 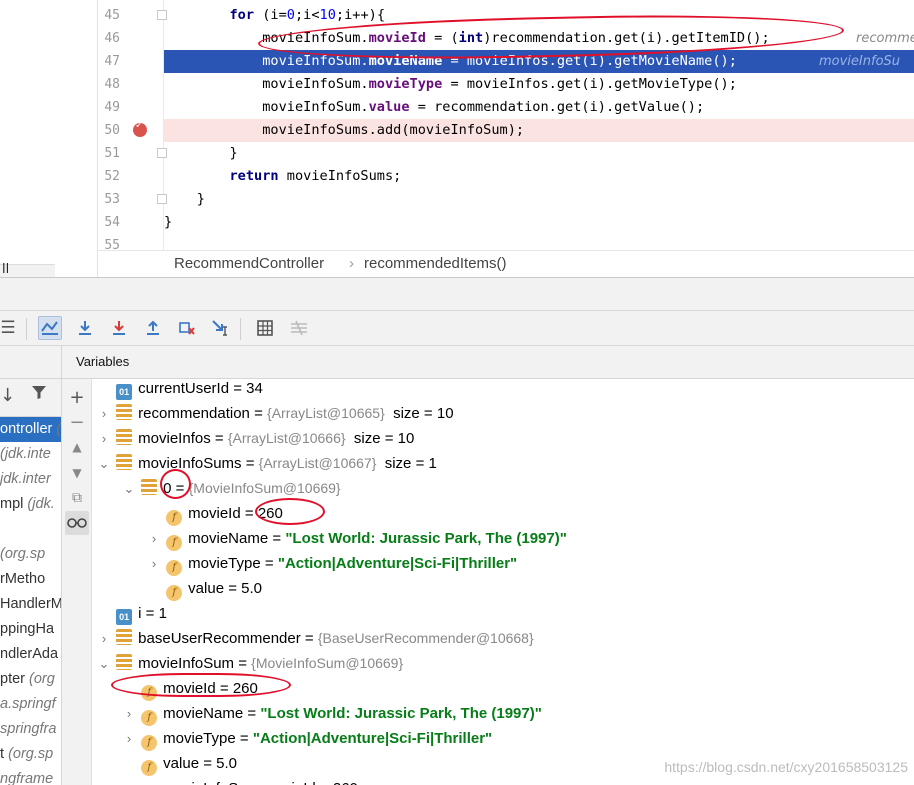 I want to click on step-out-icon, so click(x=153, y=328).